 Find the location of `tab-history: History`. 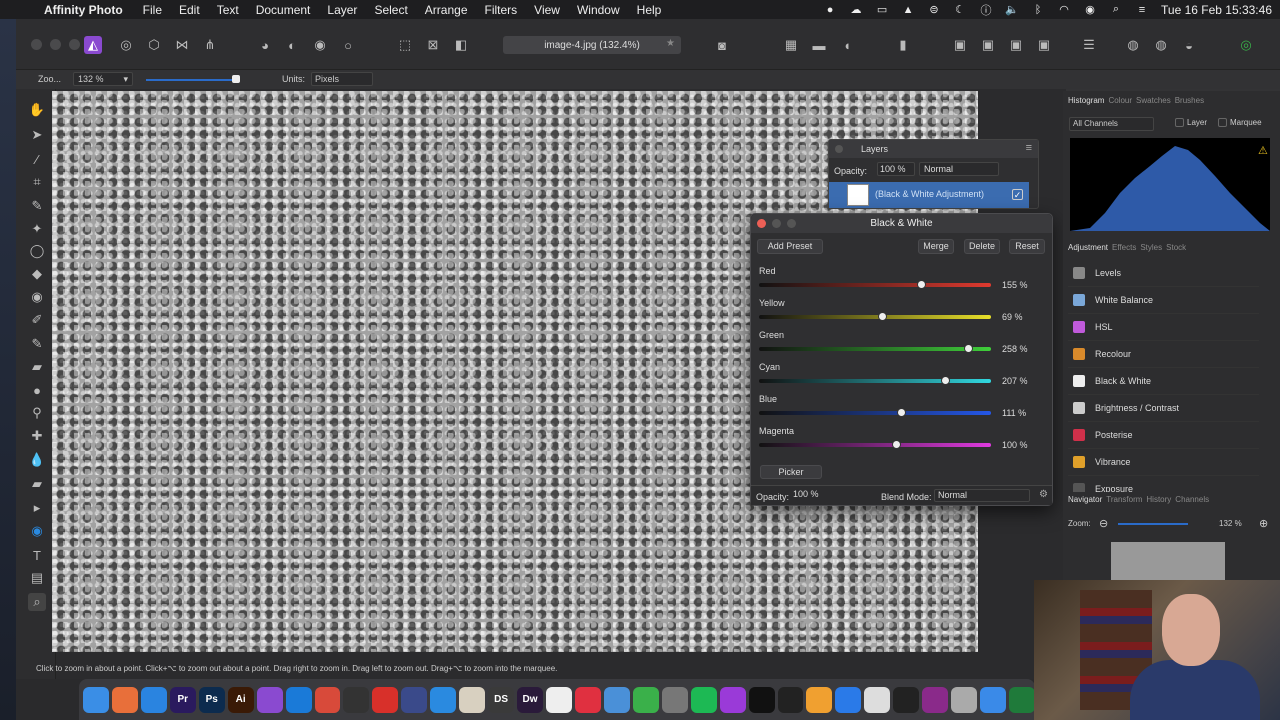

tab-history: History is located at coordinates (1158, 502).